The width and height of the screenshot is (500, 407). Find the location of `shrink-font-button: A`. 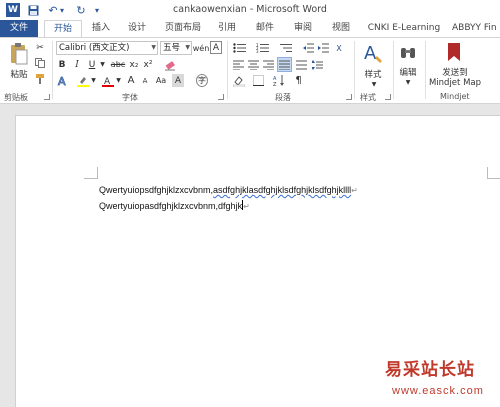

shrink-font-button: A is located at coordinates (145, 80).